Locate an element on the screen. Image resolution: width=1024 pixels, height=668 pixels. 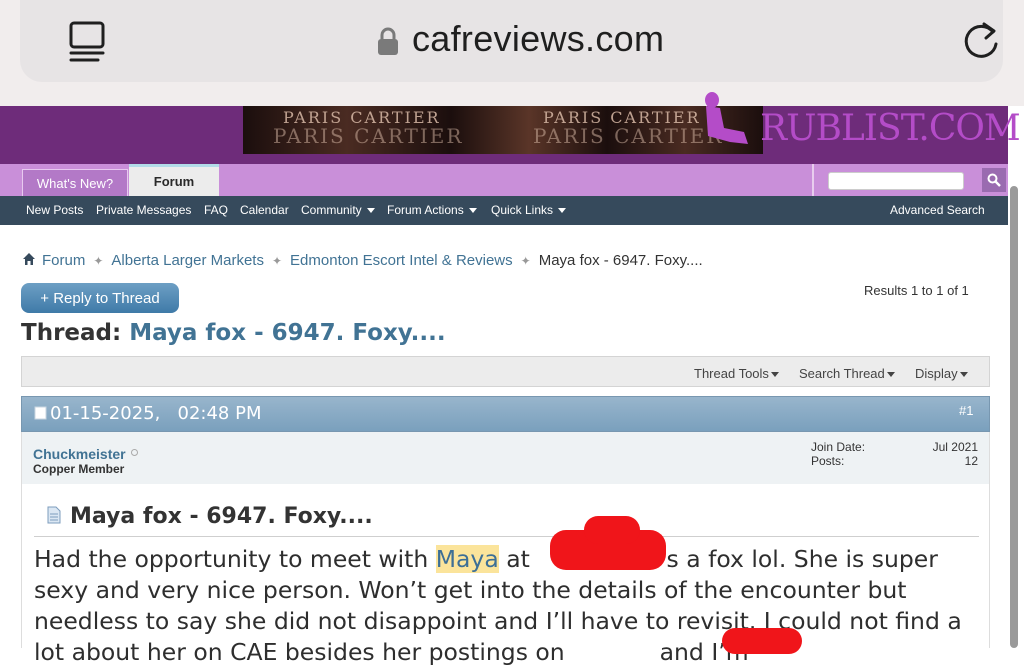
post-date: 01-15-2025, 02:48 PM is located at coordinates (148, 413).